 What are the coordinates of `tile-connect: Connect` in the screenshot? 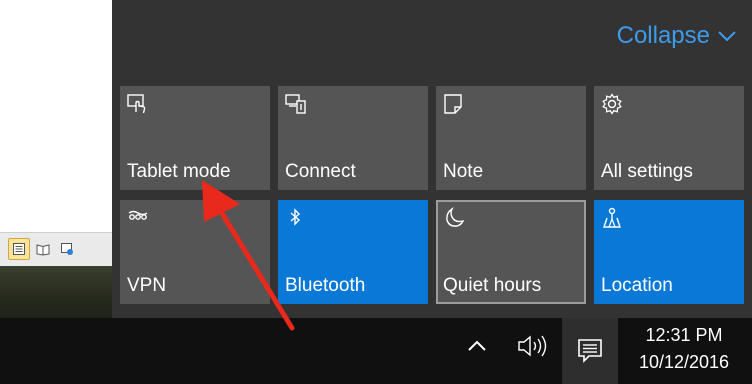 It's located at (353, 138).